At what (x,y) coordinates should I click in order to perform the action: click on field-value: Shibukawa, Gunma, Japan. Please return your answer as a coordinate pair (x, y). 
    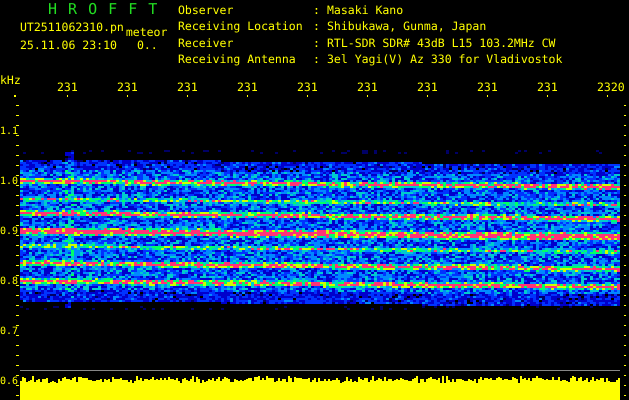
    Looking at the image, I should click on (407, 28).